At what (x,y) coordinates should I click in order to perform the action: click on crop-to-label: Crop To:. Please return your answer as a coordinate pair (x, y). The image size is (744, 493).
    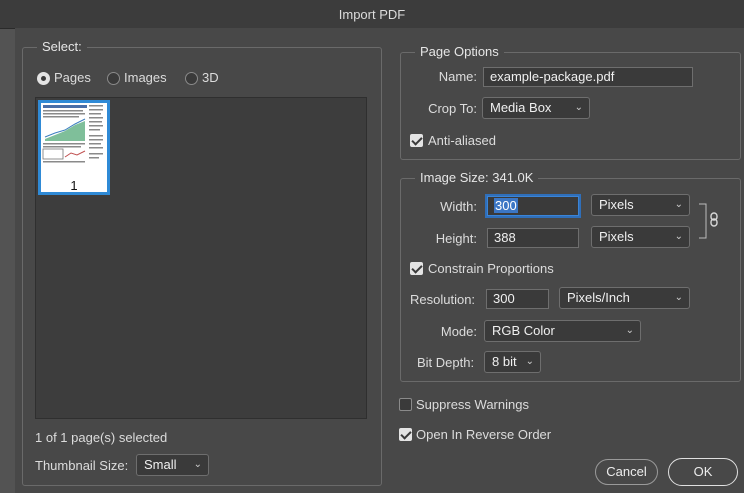
    Looking at the image, I should click on (452, 108).